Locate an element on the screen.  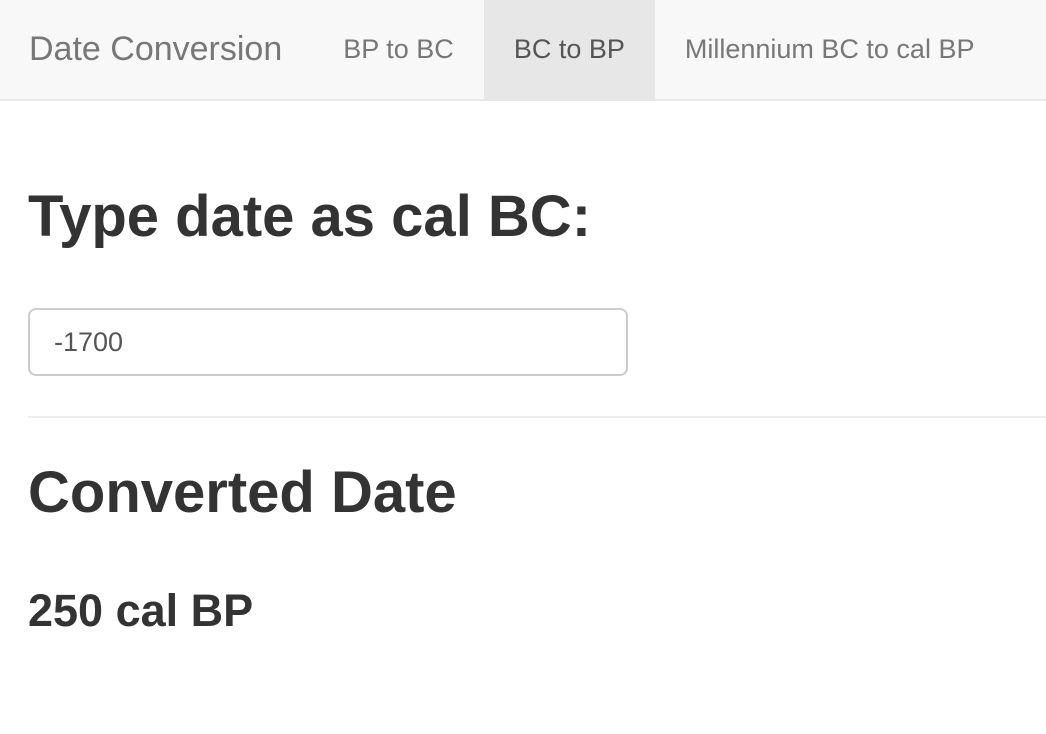
tab-millennium-bc-to-cal-bp: Millennium BC to cal BP is located at coordinates (830, 49).